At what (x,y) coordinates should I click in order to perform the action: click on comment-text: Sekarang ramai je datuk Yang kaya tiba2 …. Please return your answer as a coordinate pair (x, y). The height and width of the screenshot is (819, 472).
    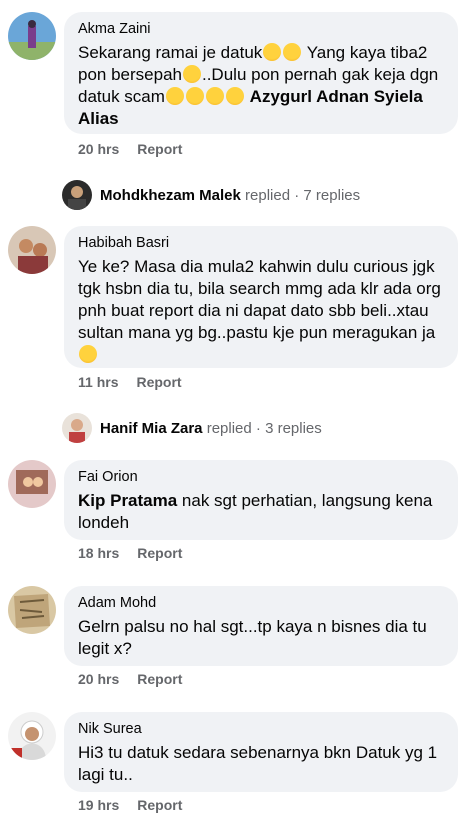
    Looking at the image, I should click on (258, 85).